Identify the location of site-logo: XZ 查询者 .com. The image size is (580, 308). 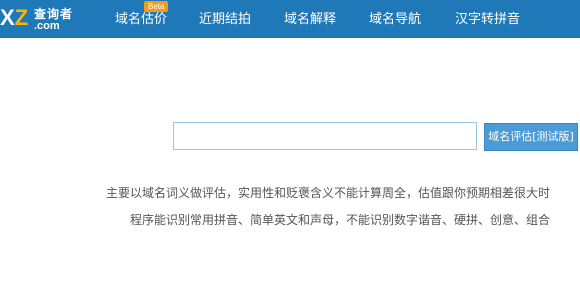
(40, 19).